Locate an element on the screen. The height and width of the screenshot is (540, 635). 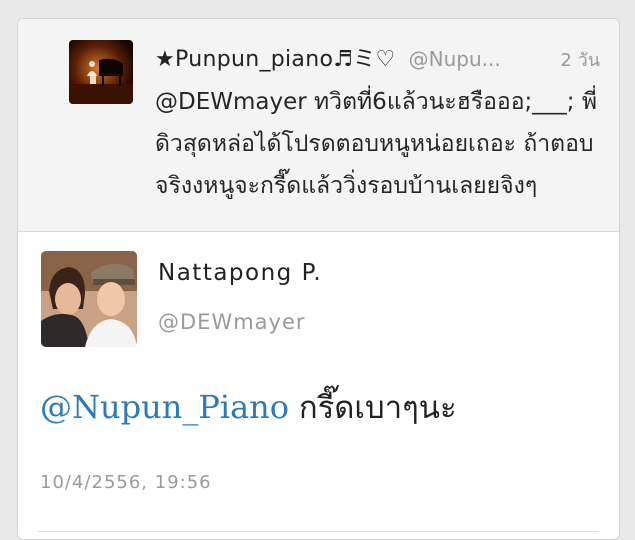
author-handle: @DEWmayer is located at coordinates (232, 322).